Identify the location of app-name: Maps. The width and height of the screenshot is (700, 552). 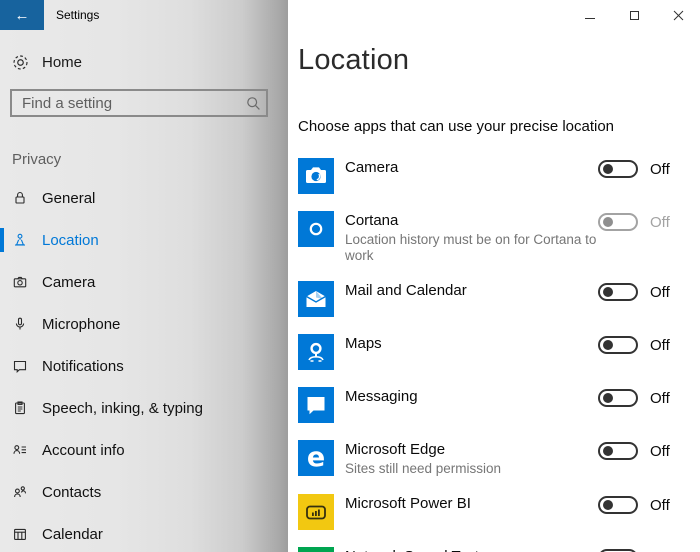
(363, 343).